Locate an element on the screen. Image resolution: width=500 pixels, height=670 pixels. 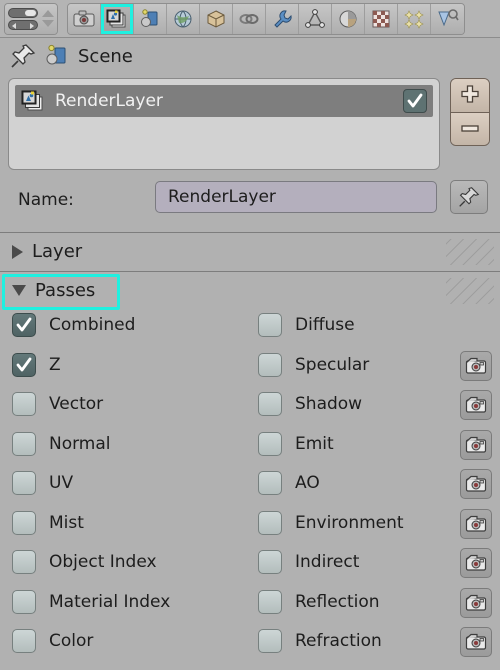
pass-toggle-indirect: Indirect is located at coordinates (308, 562).